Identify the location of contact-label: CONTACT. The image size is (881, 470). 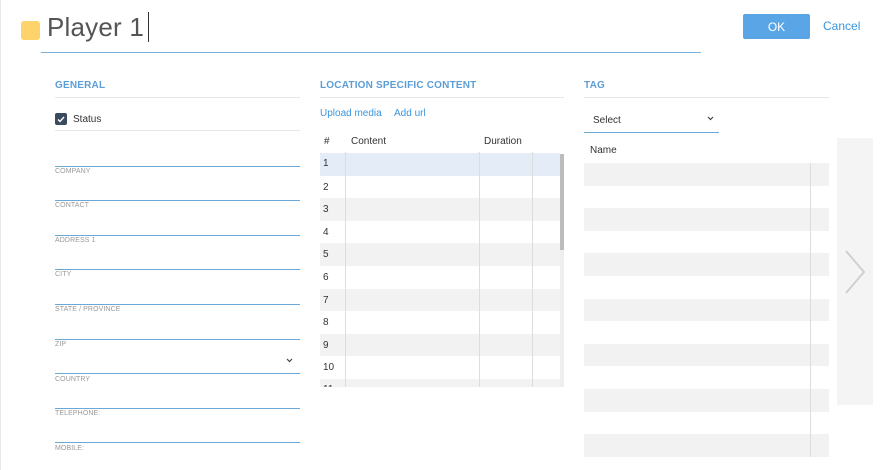
(72, 205).